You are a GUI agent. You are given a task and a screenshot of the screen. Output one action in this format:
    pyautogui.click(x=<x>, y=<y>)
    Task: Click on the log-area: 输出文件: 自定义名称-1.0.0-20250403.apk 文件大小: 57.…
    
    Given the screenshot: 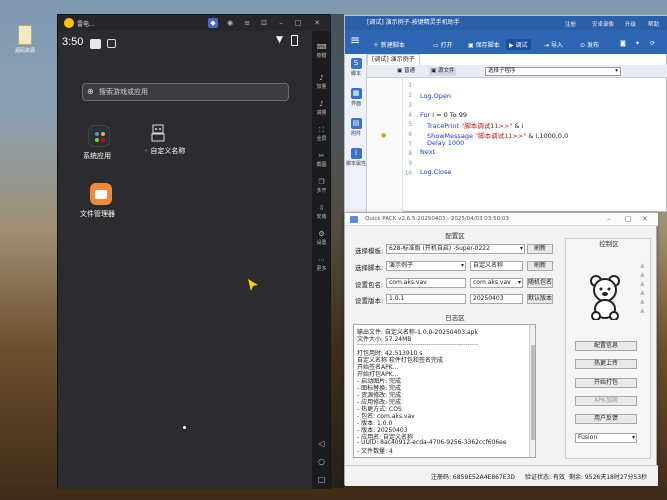 What is the action you would take?
    pyautogui.click(x=444, y=391)
    